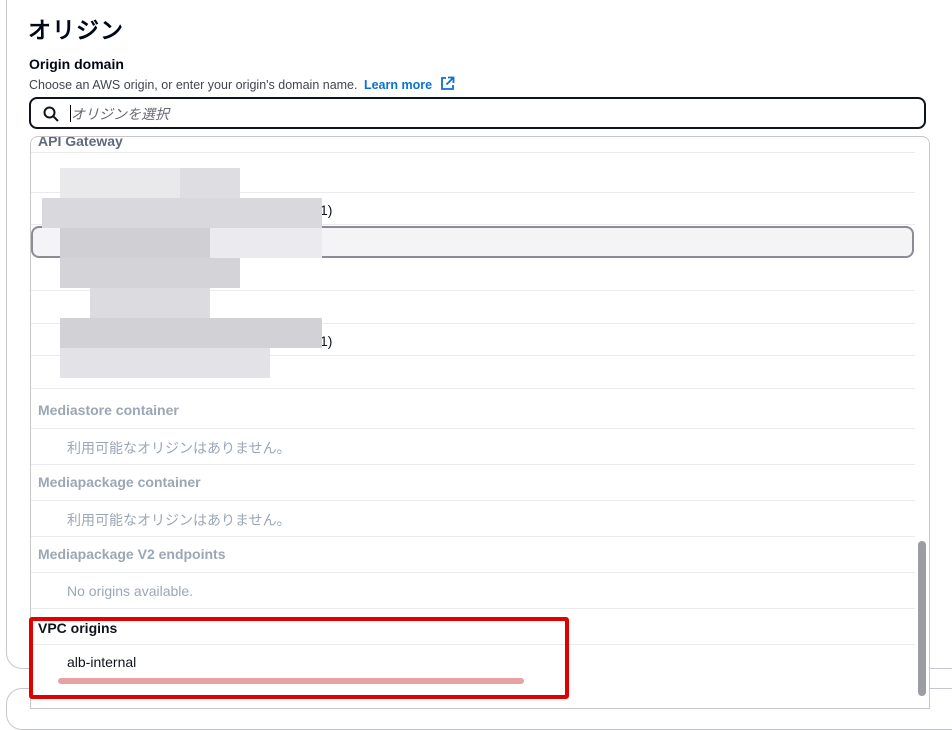 This screenshot has width=952, height=730. What do you see at coordinates (76, 30) in the screenshot?
I see `section-title: オリジン` at bounding box center [76, 30].